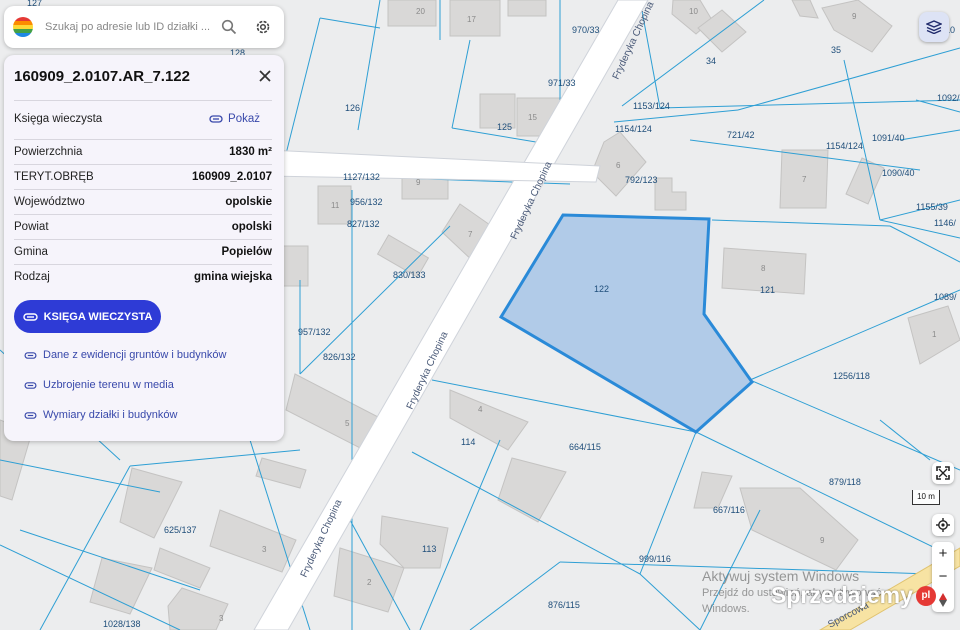  What do you see at coordinates (339, 357) in the screenshot?
I see `svg-text: 826/132` at bounding box center [339, 357].